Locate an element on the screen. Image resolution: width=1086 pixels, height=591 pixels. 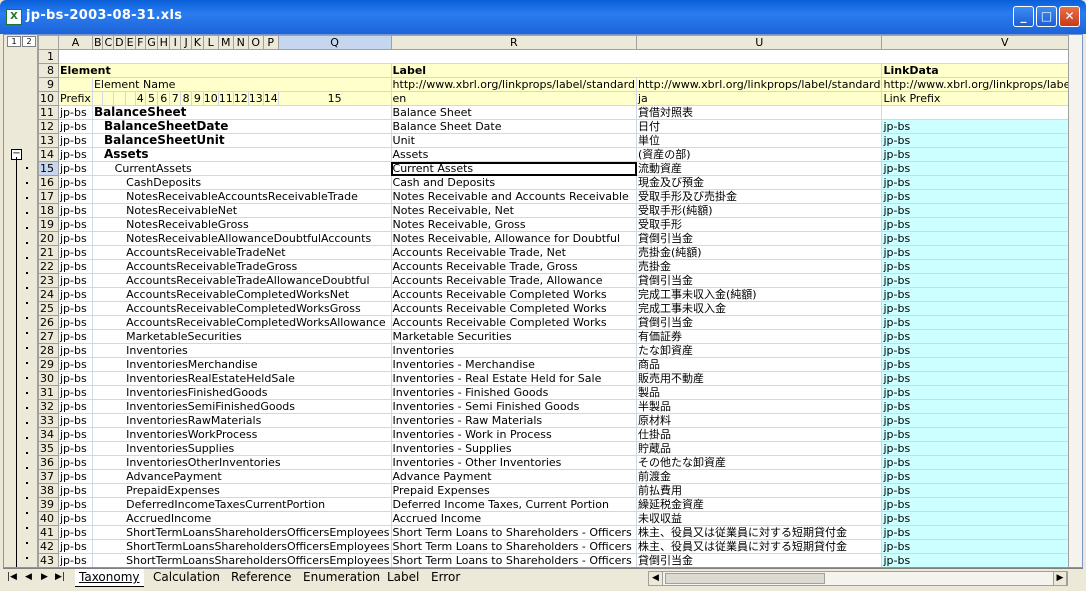
label-en-cell: Balance Sheet is located at coordinates (514, 112).